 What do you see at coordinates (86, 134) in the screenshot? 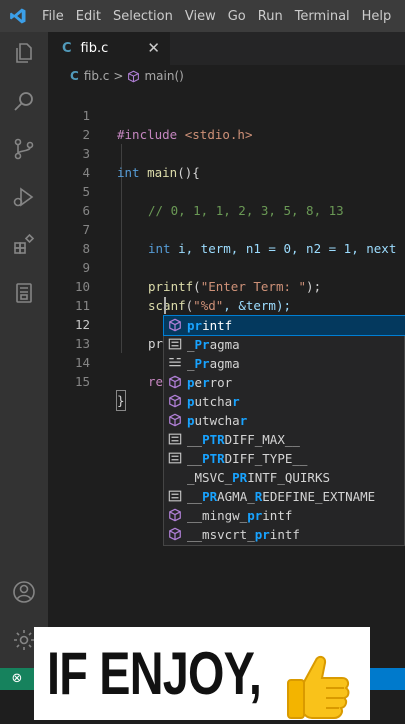
I see `code-line: 2` at bounding box center [86, 134].